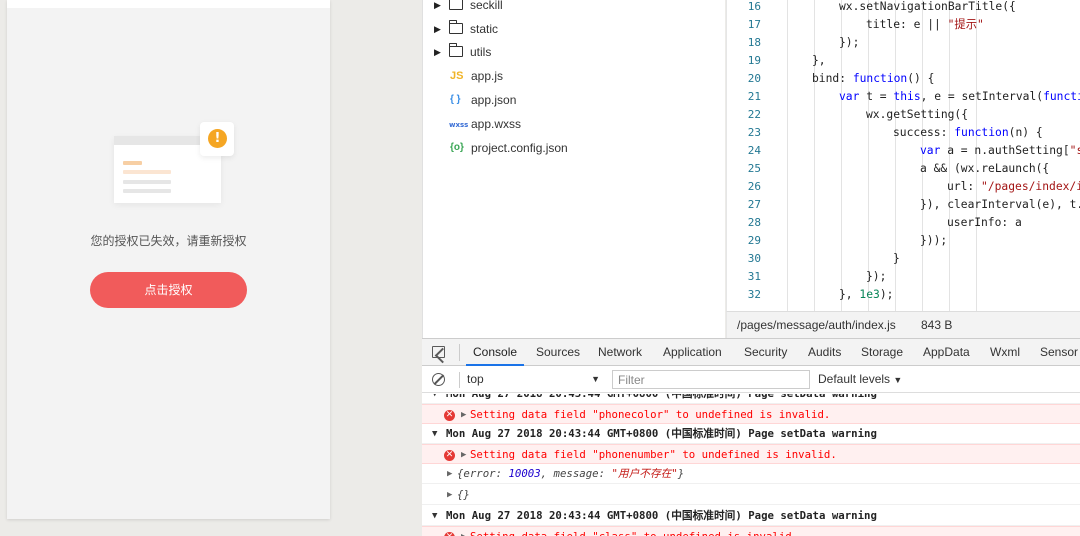 The width and height of the screenshot is (1080, 536). Describe the element at coordinates (896, 258) in the screenshot. I see `code-line: }` at that location.